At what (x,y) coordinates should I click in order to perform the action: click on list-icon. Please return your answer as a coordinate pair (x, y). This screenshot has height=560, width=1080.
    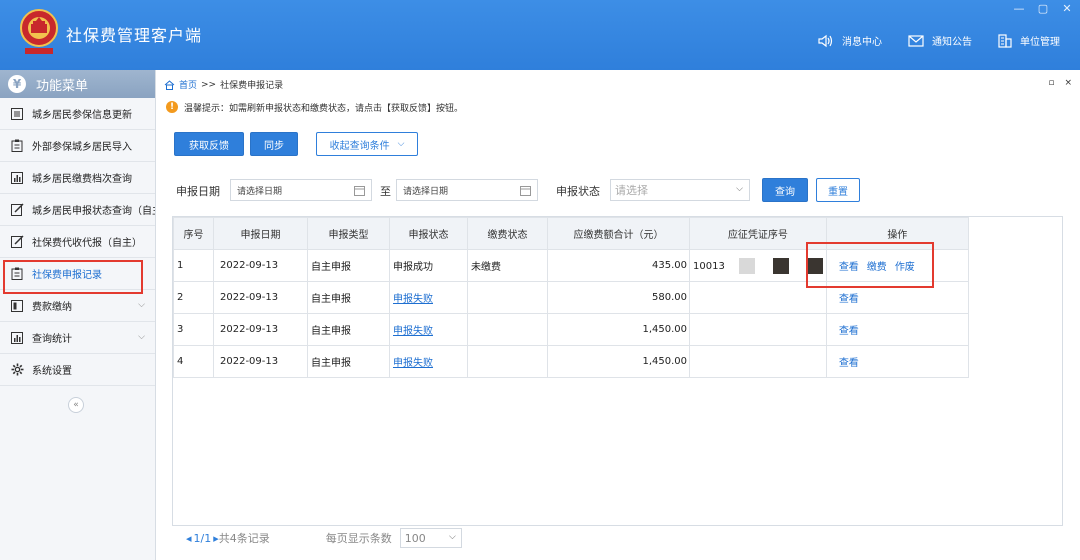
    Looking at the image, I should click on (17, 114).